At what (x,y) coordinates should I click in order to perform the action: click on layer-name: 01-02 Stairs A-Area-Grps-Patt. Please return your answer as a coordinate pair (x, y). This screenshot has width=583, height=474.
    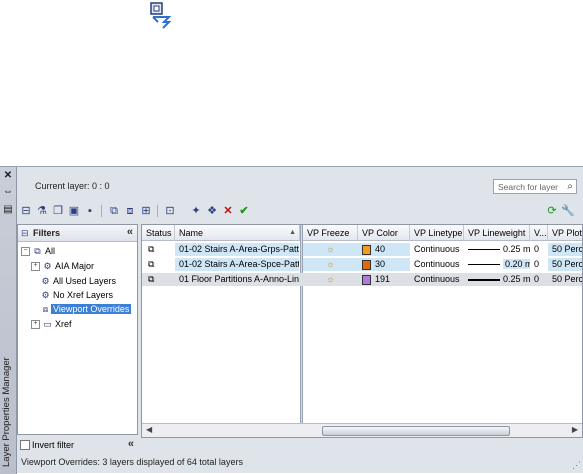
    Looking at the image, I should click on (237, 249).